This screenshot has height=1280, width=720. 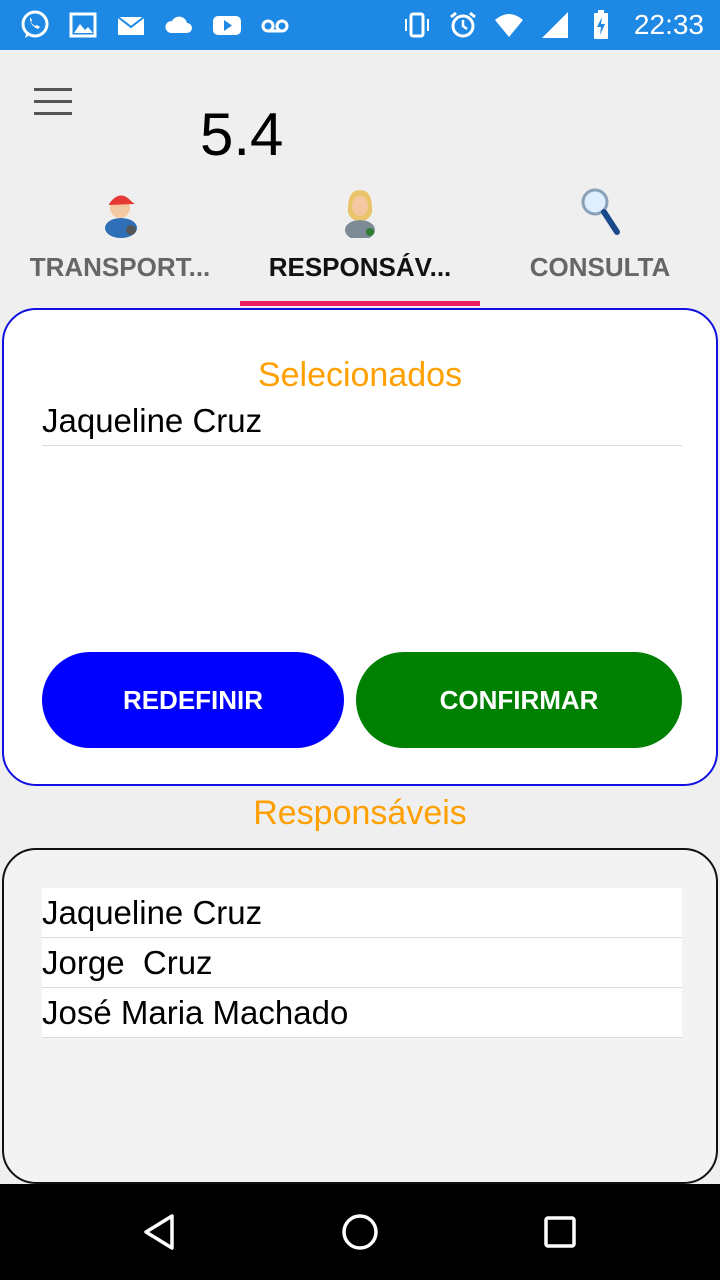 I want to click on magnifier-icon, so click(x=600, y=210).